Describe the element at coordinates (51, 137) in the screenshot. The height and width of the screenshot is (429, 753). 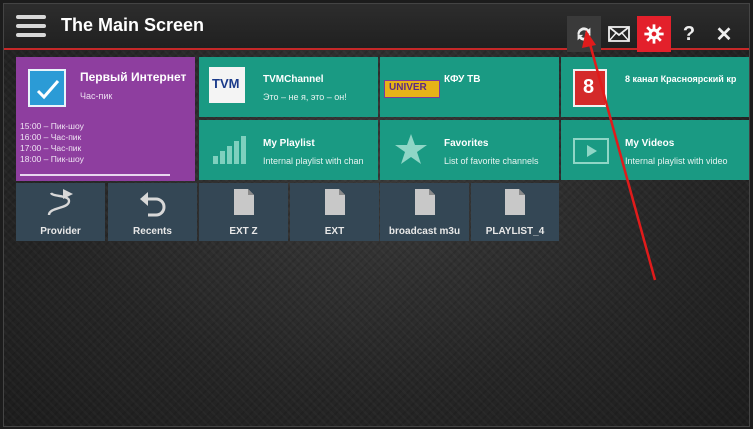
I see `schedule-line: 16:00 – Час-пик` at that location.